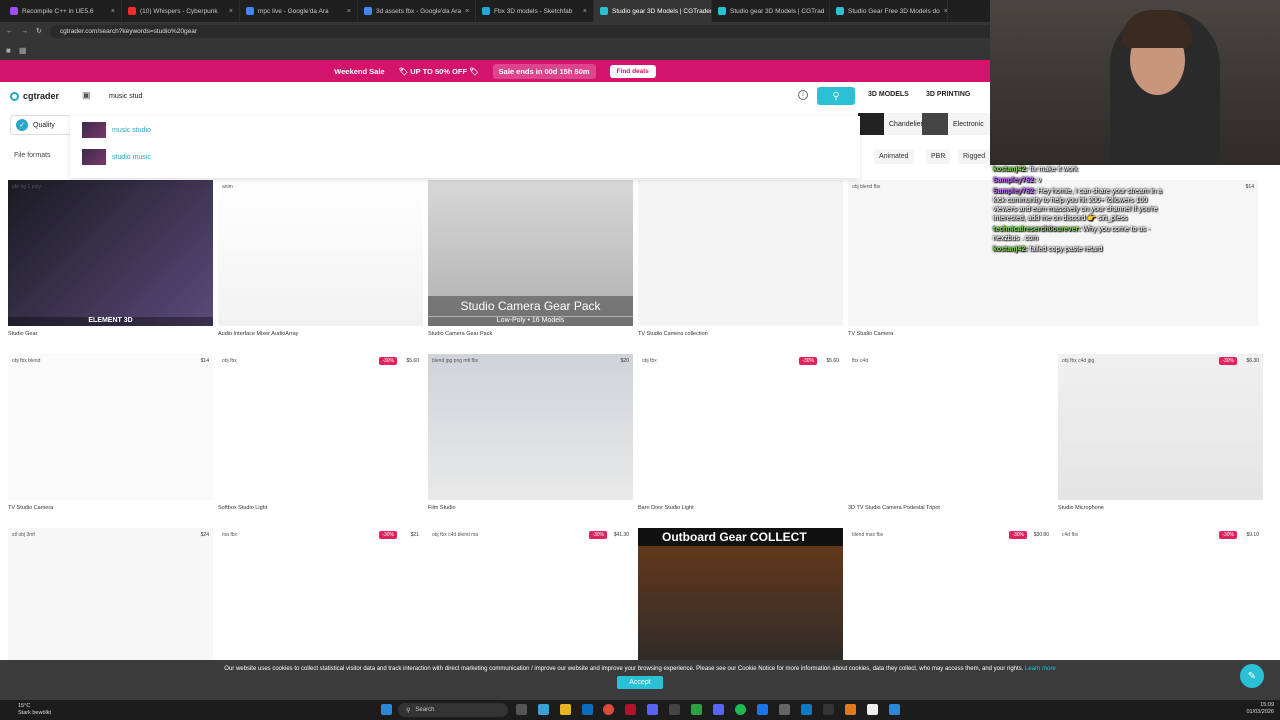 The width and height of the screenshot is (1280, 720). What do you see at coordinates (740, 334) in the screenshot?
I see `product-title: TV Studio Camera collection` at bounding box center [740, 334].